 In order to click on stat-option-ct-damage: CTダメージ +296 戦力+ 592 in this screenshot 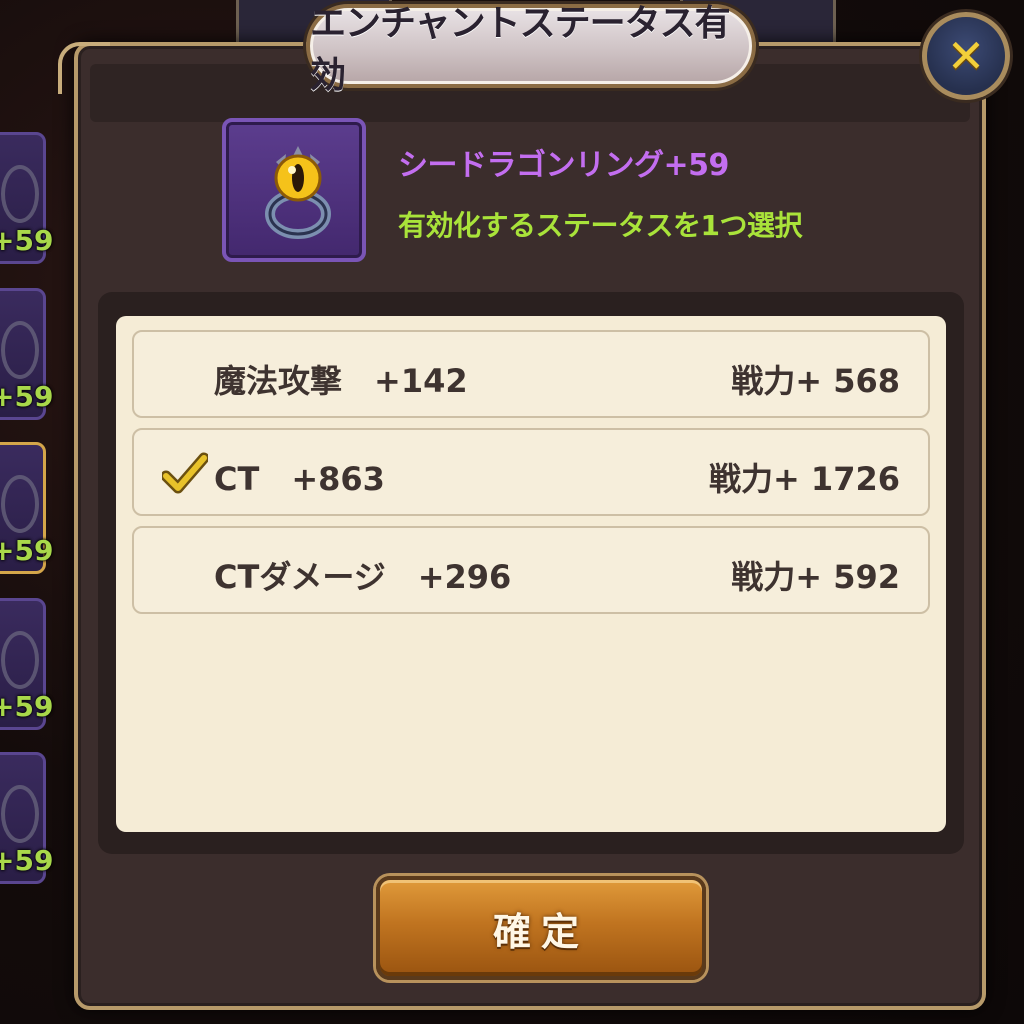, I will do `click(531, 570)`.